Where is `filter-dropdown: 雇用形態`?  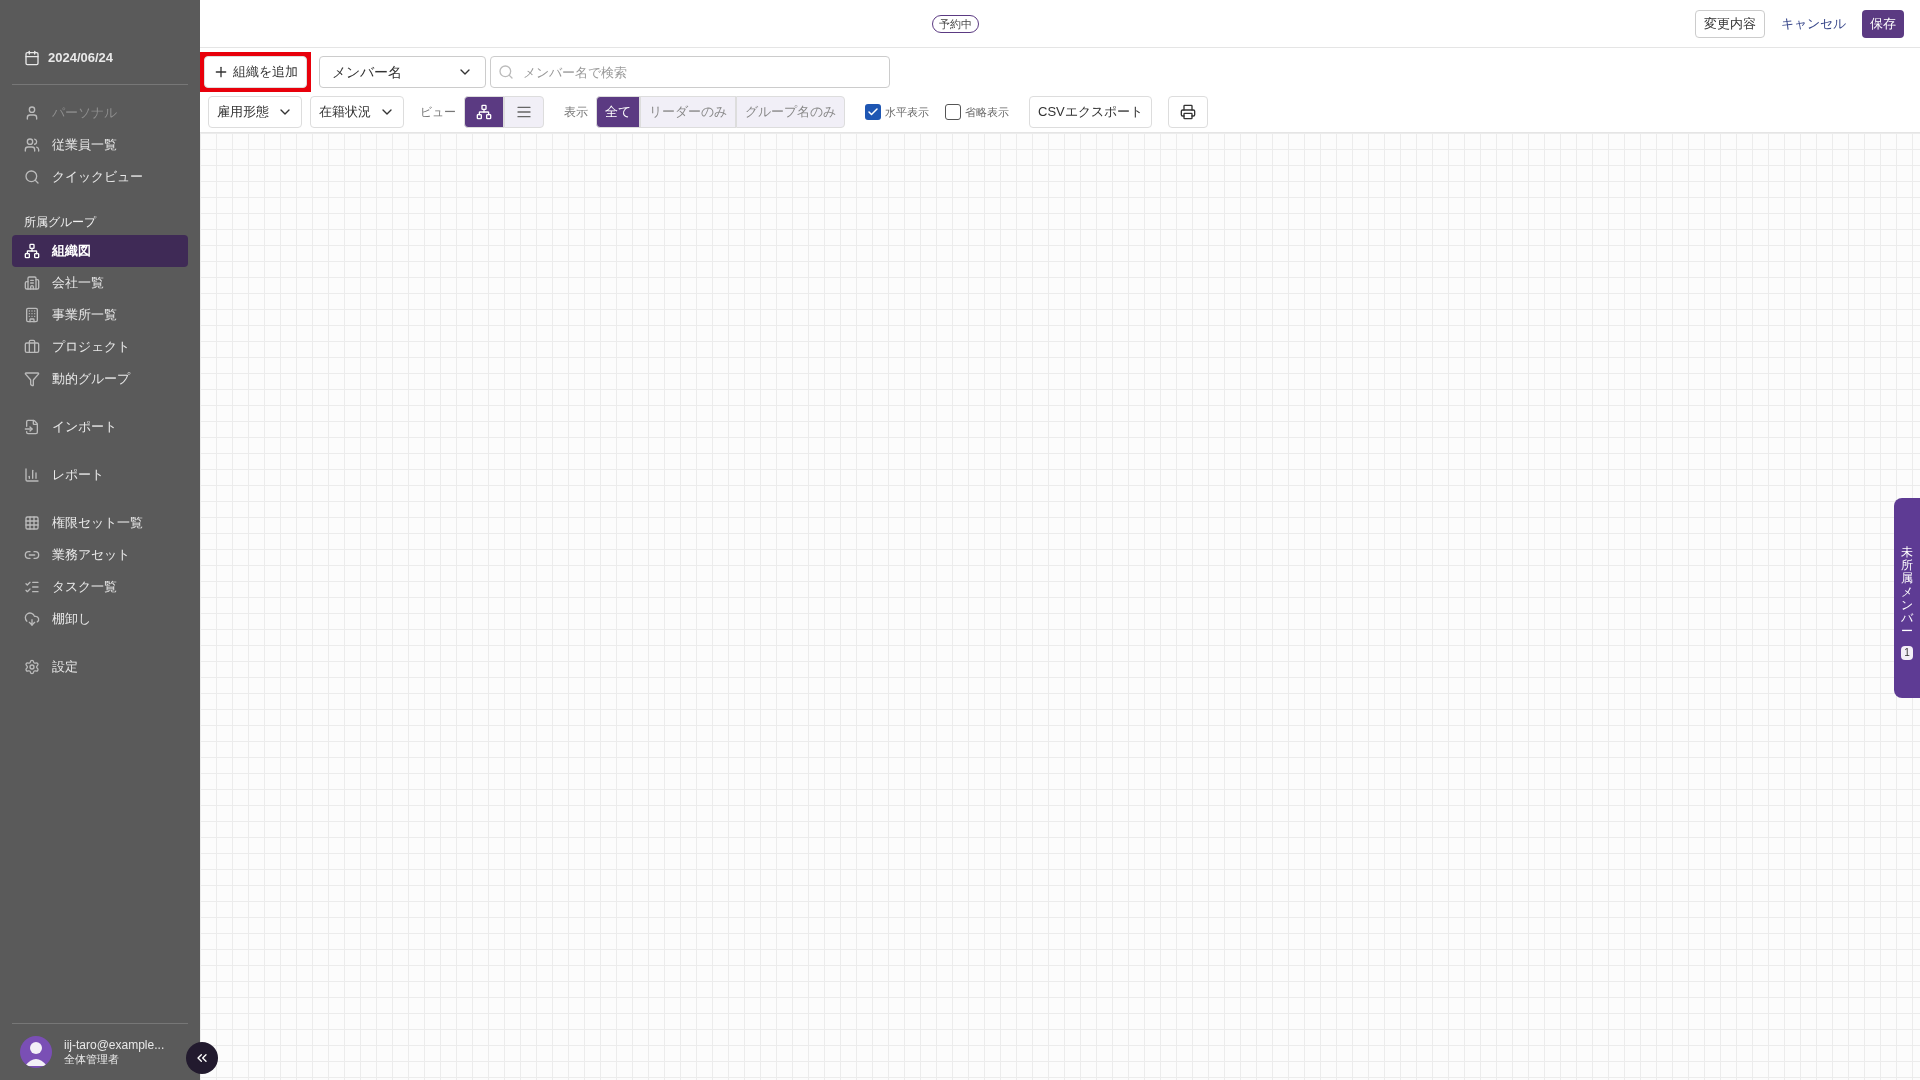
filter-dropdown: 雇用形態 is located at coordinates (255, 112).